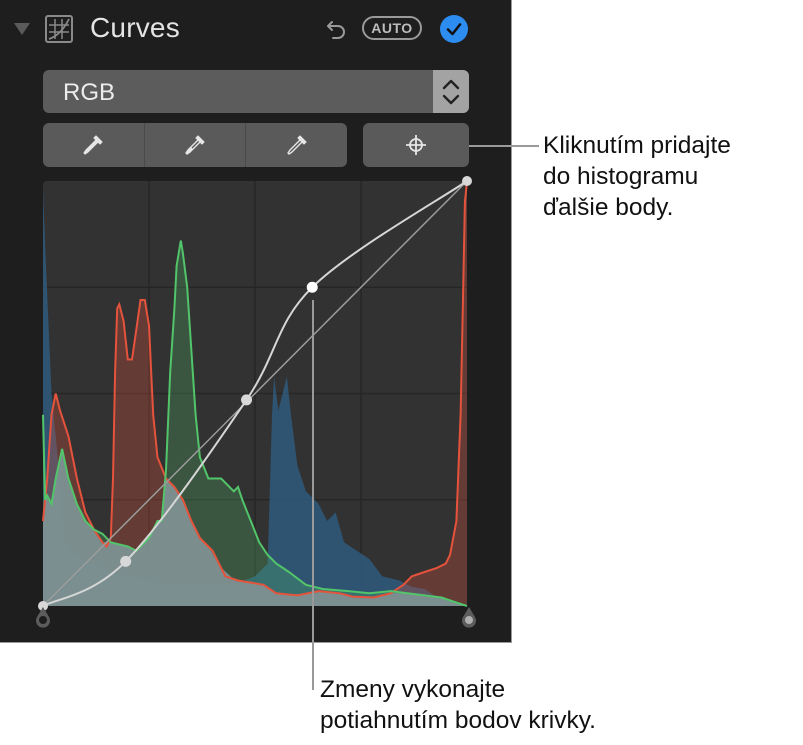  I want to click on select-stepper, so click(451, 91).